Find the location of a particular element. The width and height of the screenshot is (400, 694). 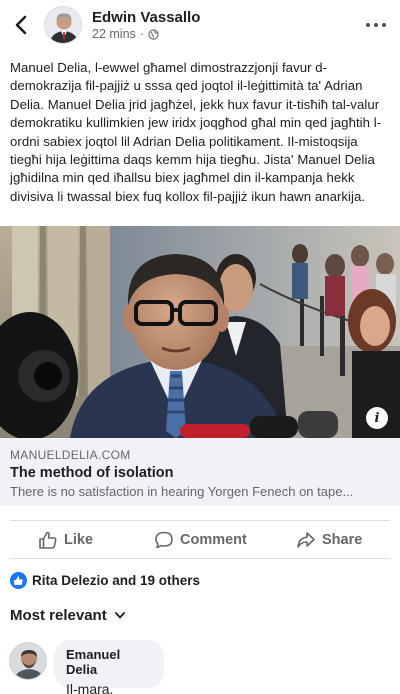

back-arrow-icon is located at coordinates (21, 25).